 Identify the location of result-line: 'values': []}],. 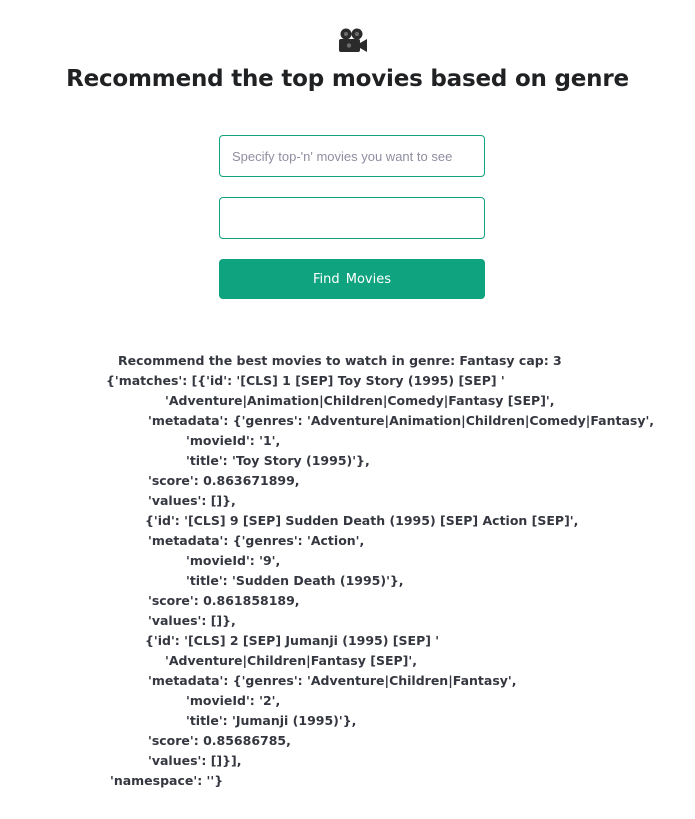
(195, 760).